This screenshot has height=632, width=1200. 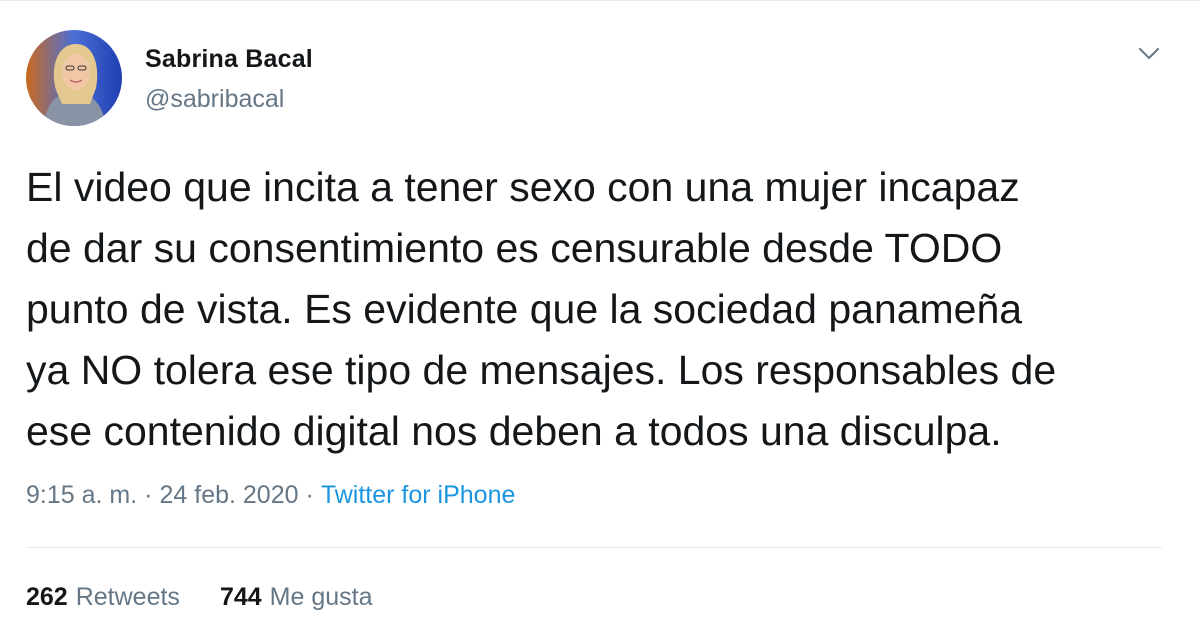 I want to click on avatar-image, so click(x=74, y=78).